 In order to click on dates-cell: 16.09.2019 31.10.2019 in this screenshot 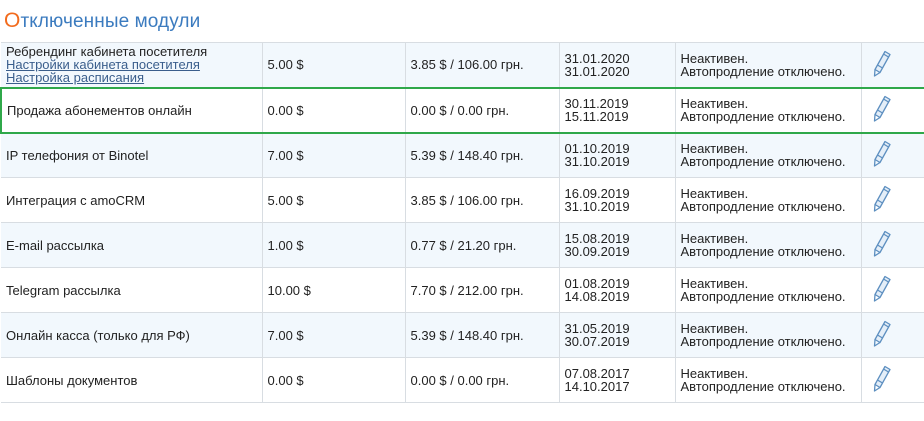, I will do `click(616, 200)`.